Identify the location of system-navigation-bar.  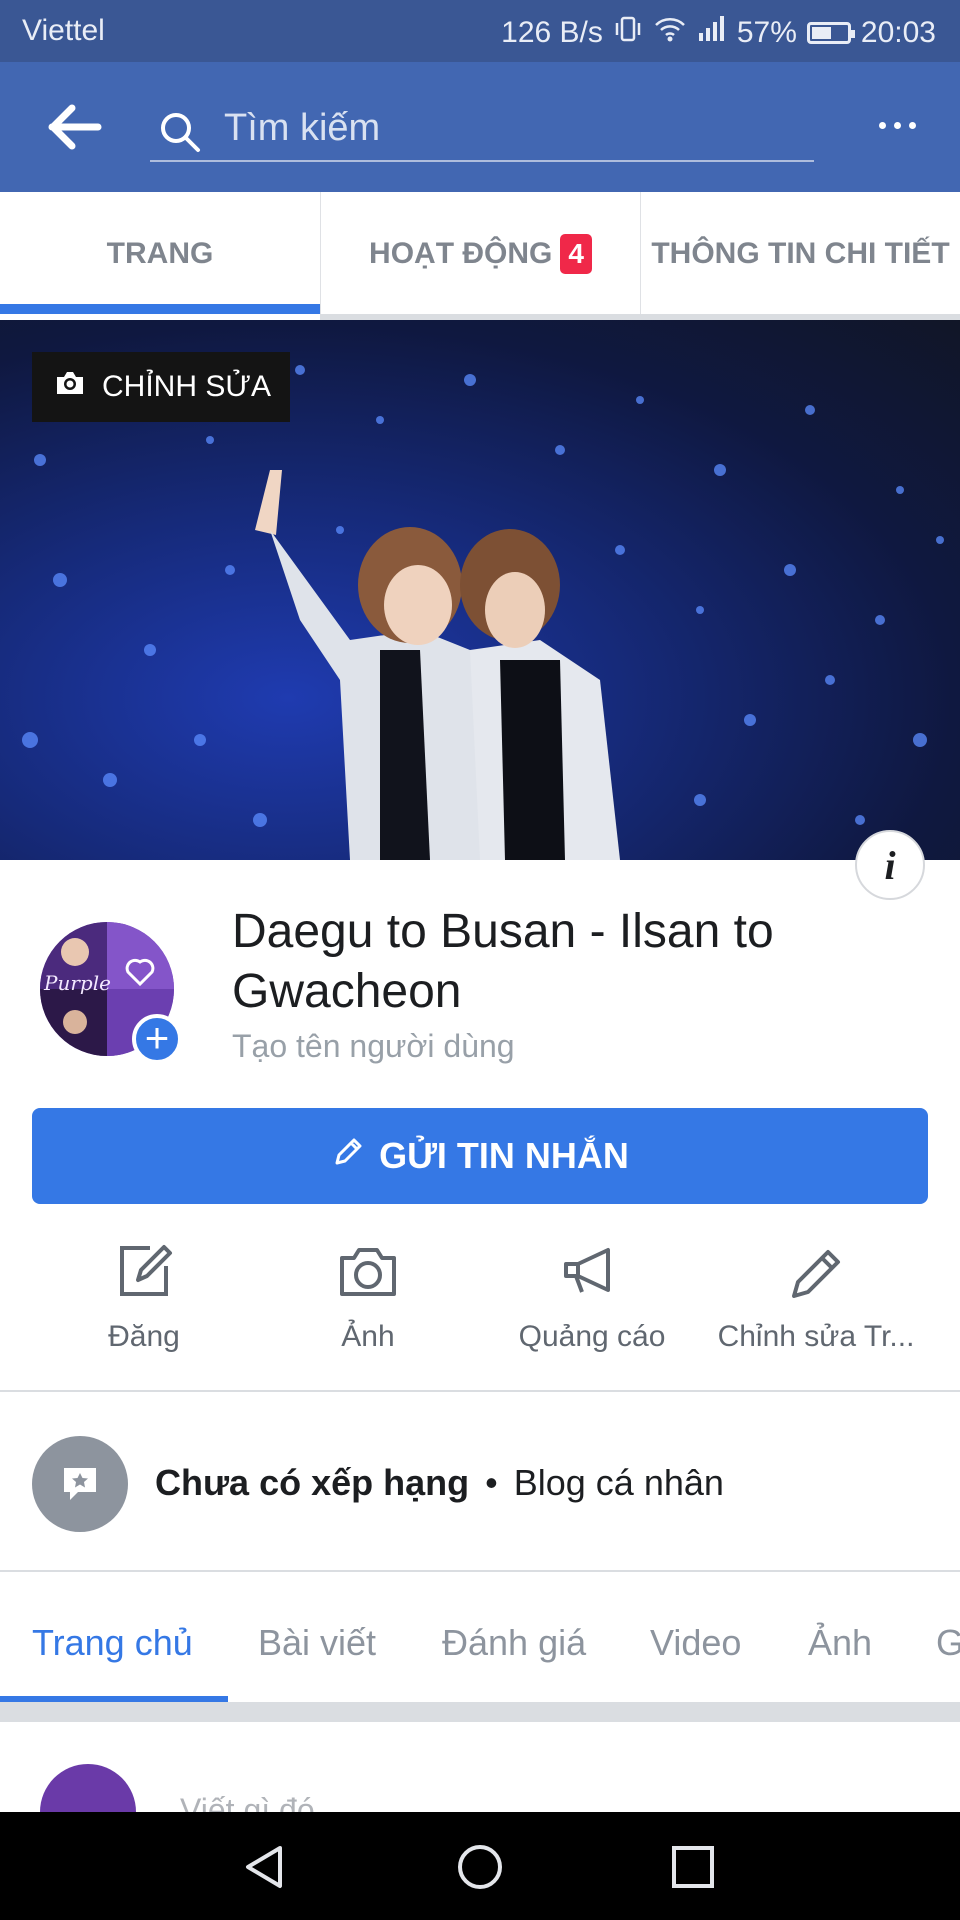
(480, 1866).